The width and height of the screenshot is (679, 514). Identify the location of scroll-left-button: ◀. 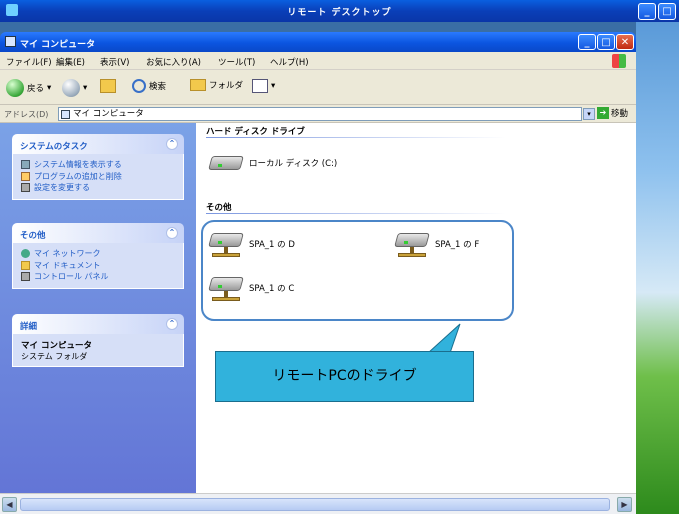
(9, 504).